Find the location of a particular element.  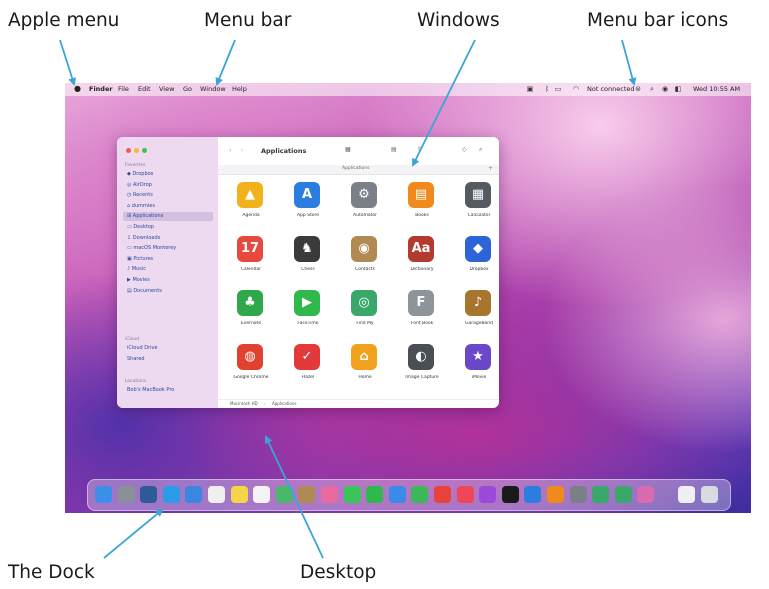

the-dock-leader is located at coordinates (133, 533).